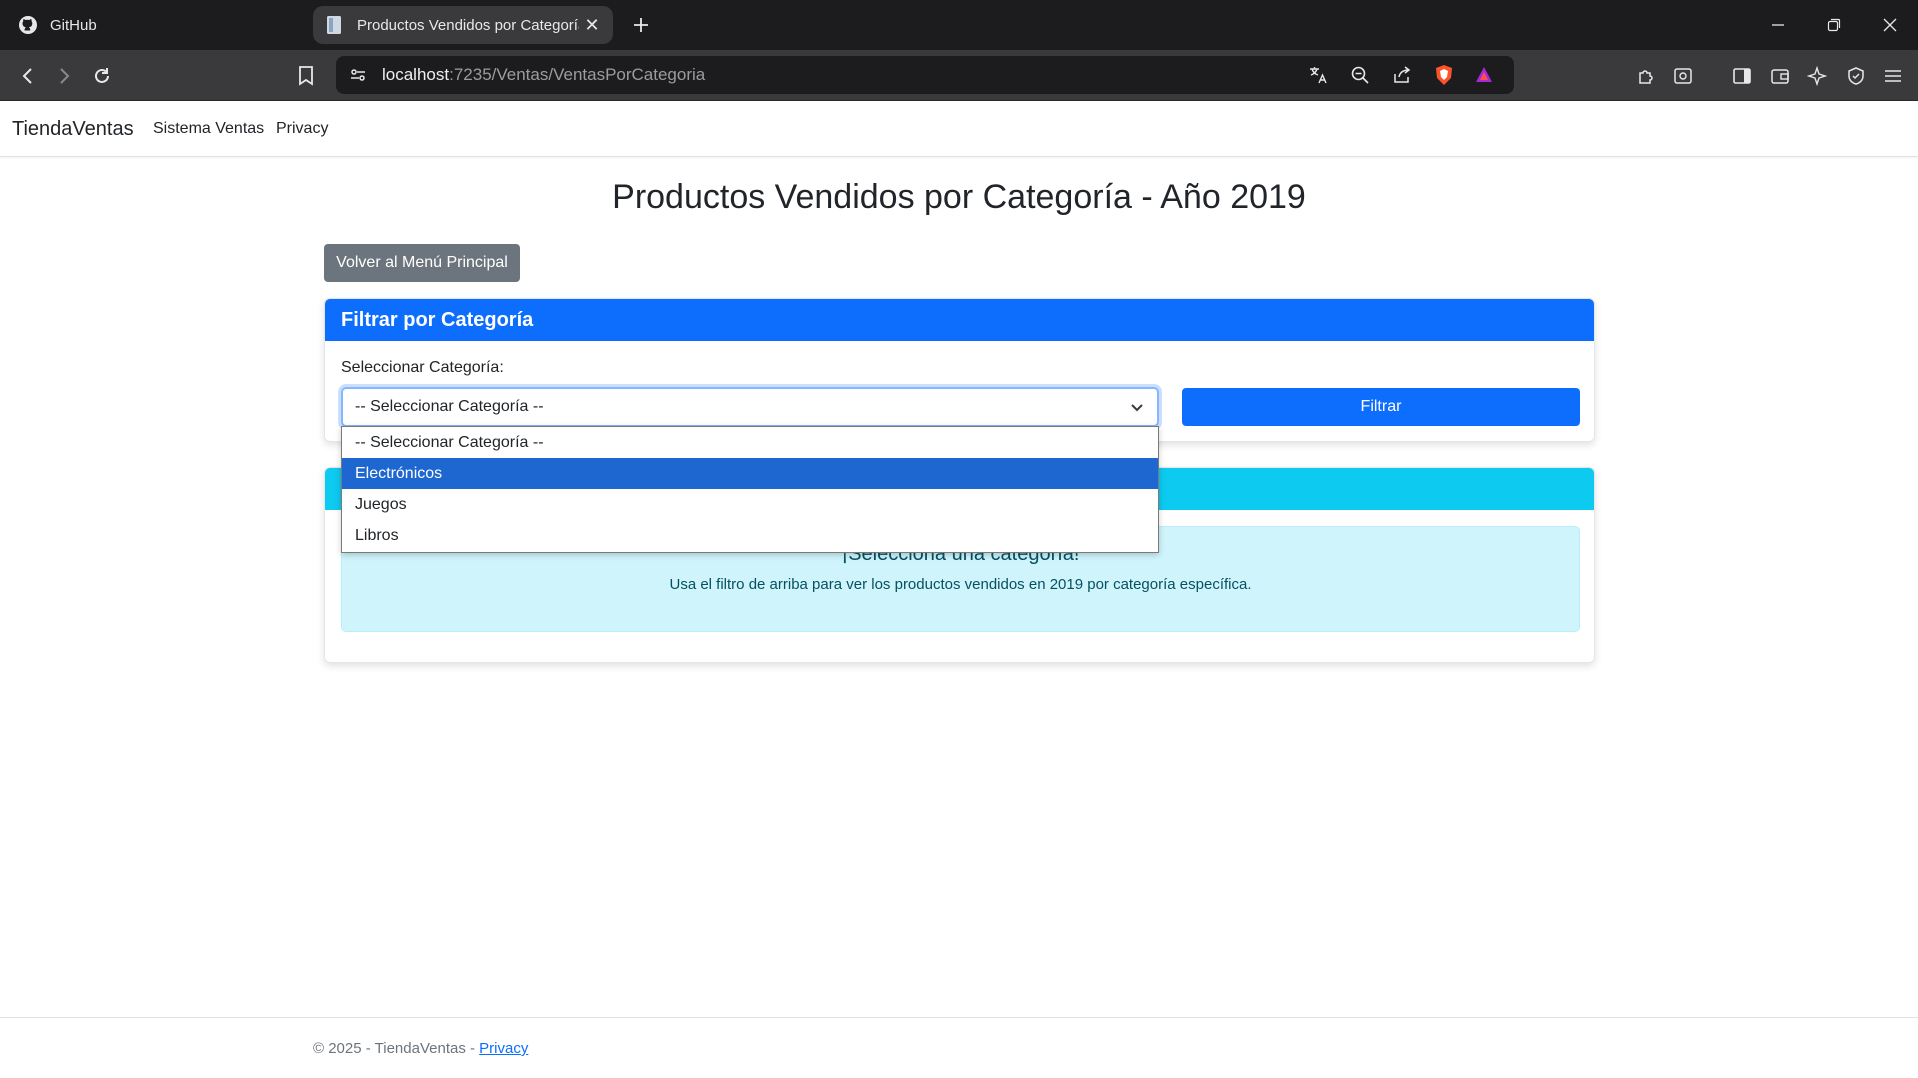 Image resolution: width=1918 pixels, height=1078 pixels. I want to click on sidebar-icon, so click(1742, 76).